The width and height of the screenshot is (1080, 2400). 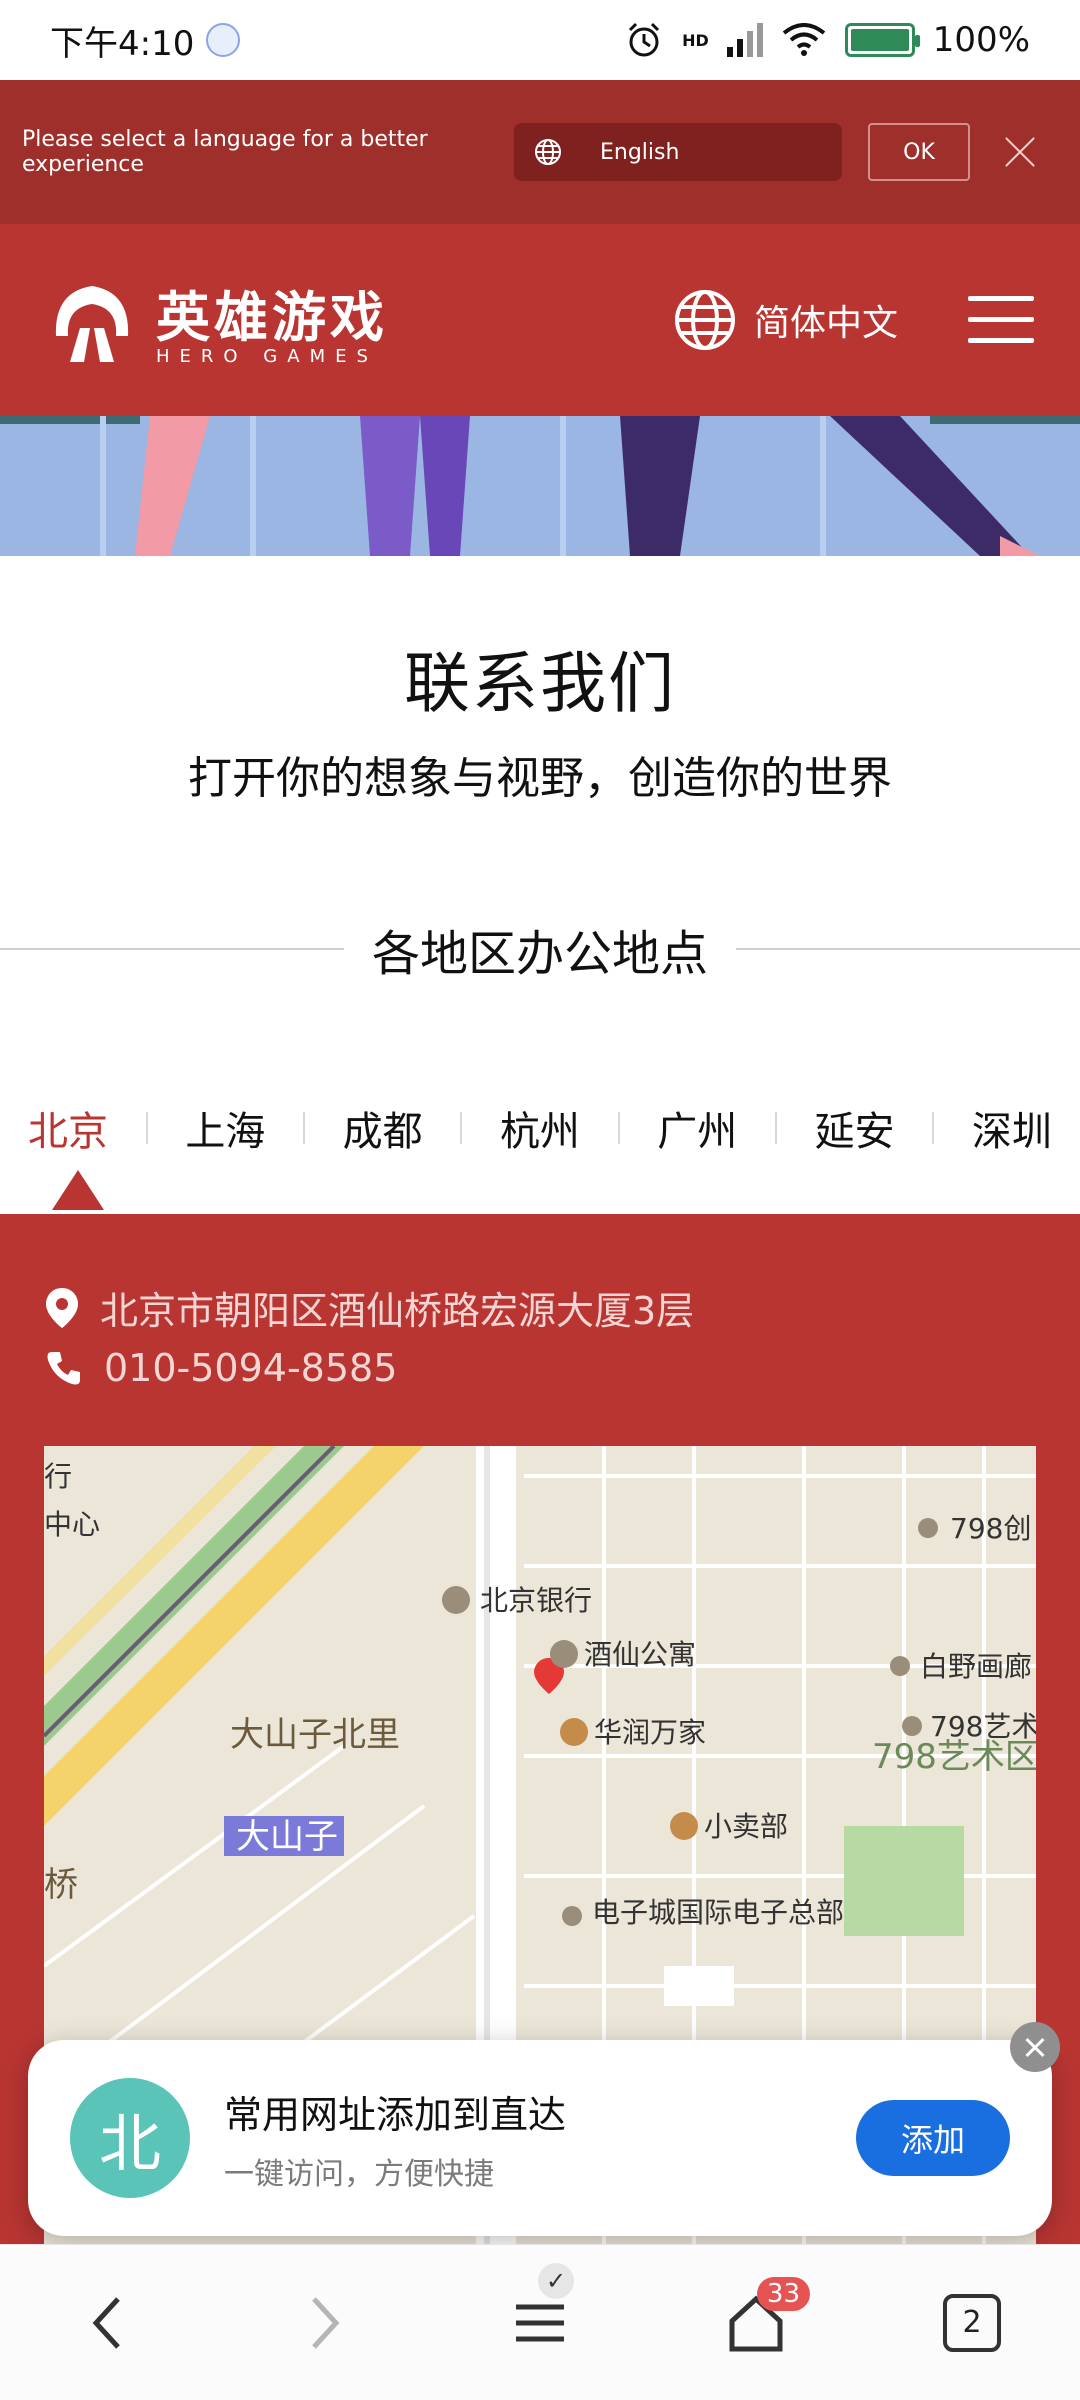 What do you see at coordinates (744, 40) in the screenshot?
I see `signal-icon` at bounding box center [744, 40].